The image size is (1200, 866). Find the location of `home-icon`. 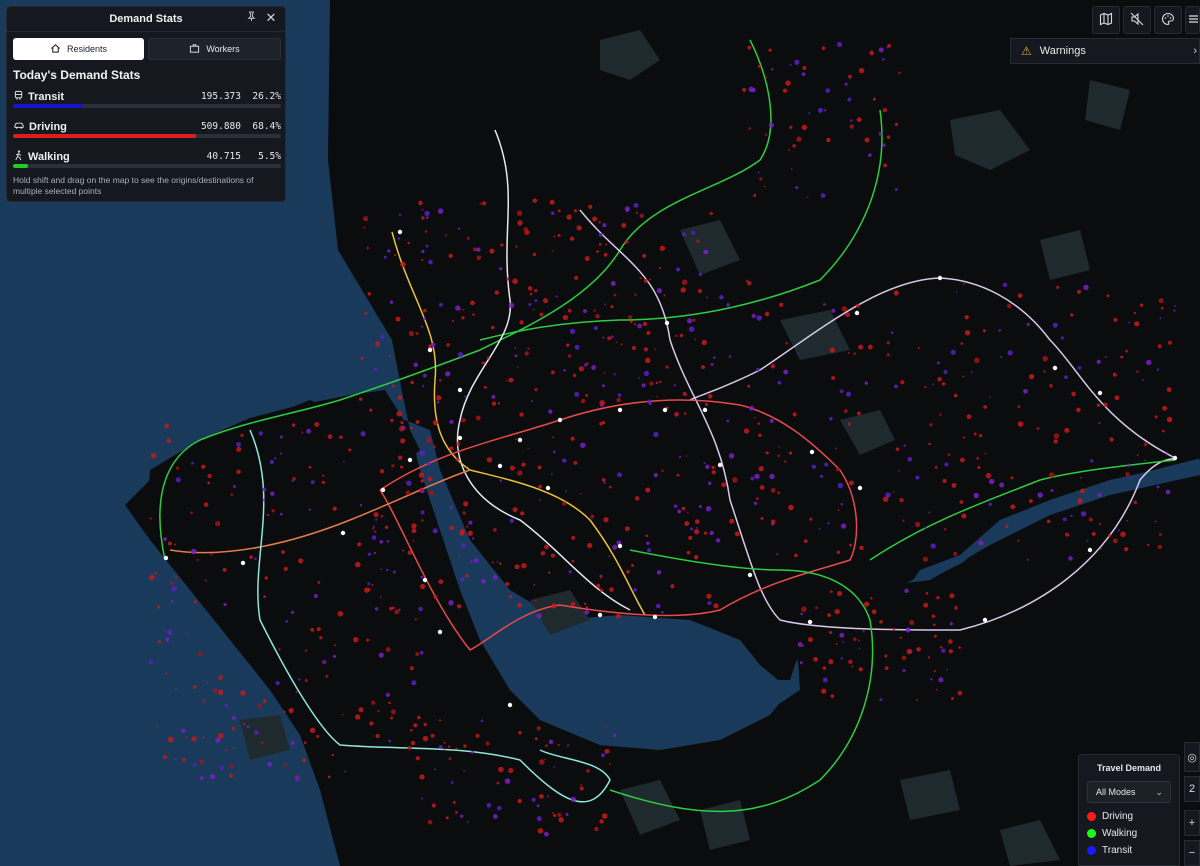

home-icon is located at coordinates (55, 49).